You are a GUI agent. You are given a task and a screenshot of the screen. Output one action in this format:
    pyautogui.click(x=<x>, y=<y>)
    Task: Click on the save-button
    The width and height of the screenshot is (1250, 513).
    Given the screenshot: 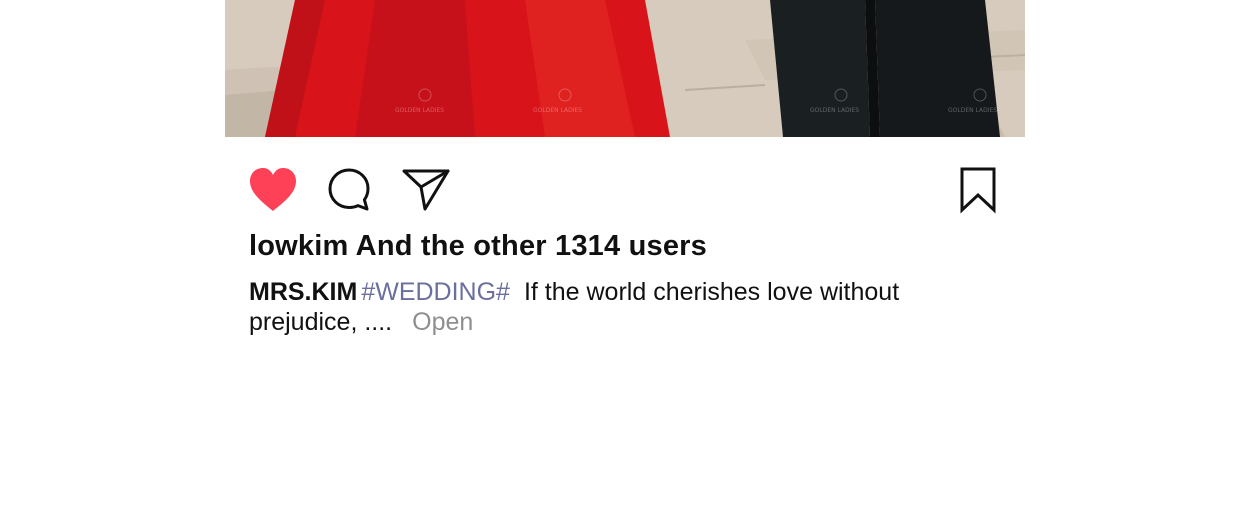 What is the action you would take?
    pyautogui.click(x=978, y=190)
    